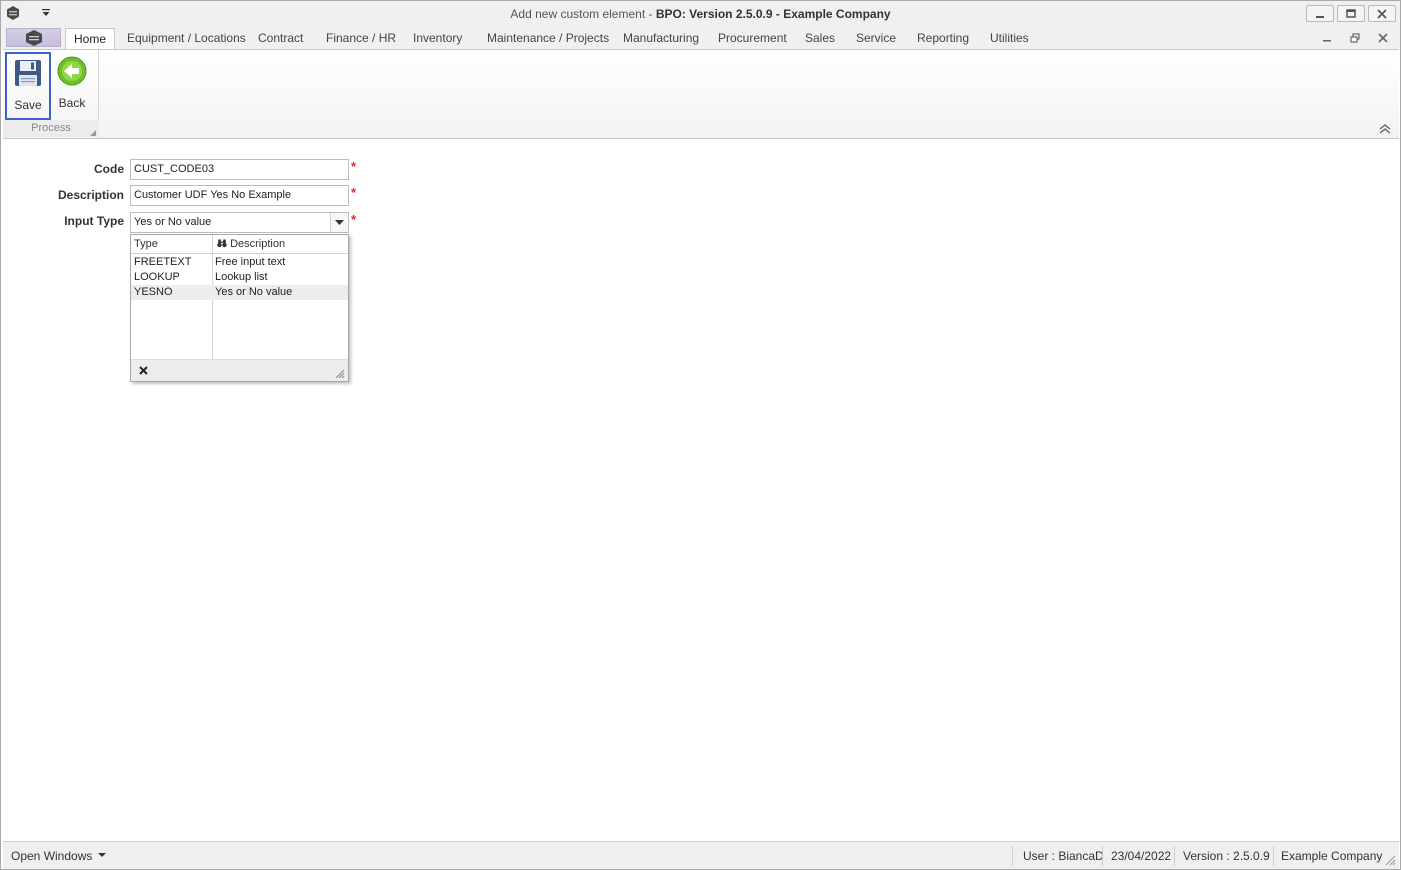  I want to click on tab-service: Service, so click(876, 38).